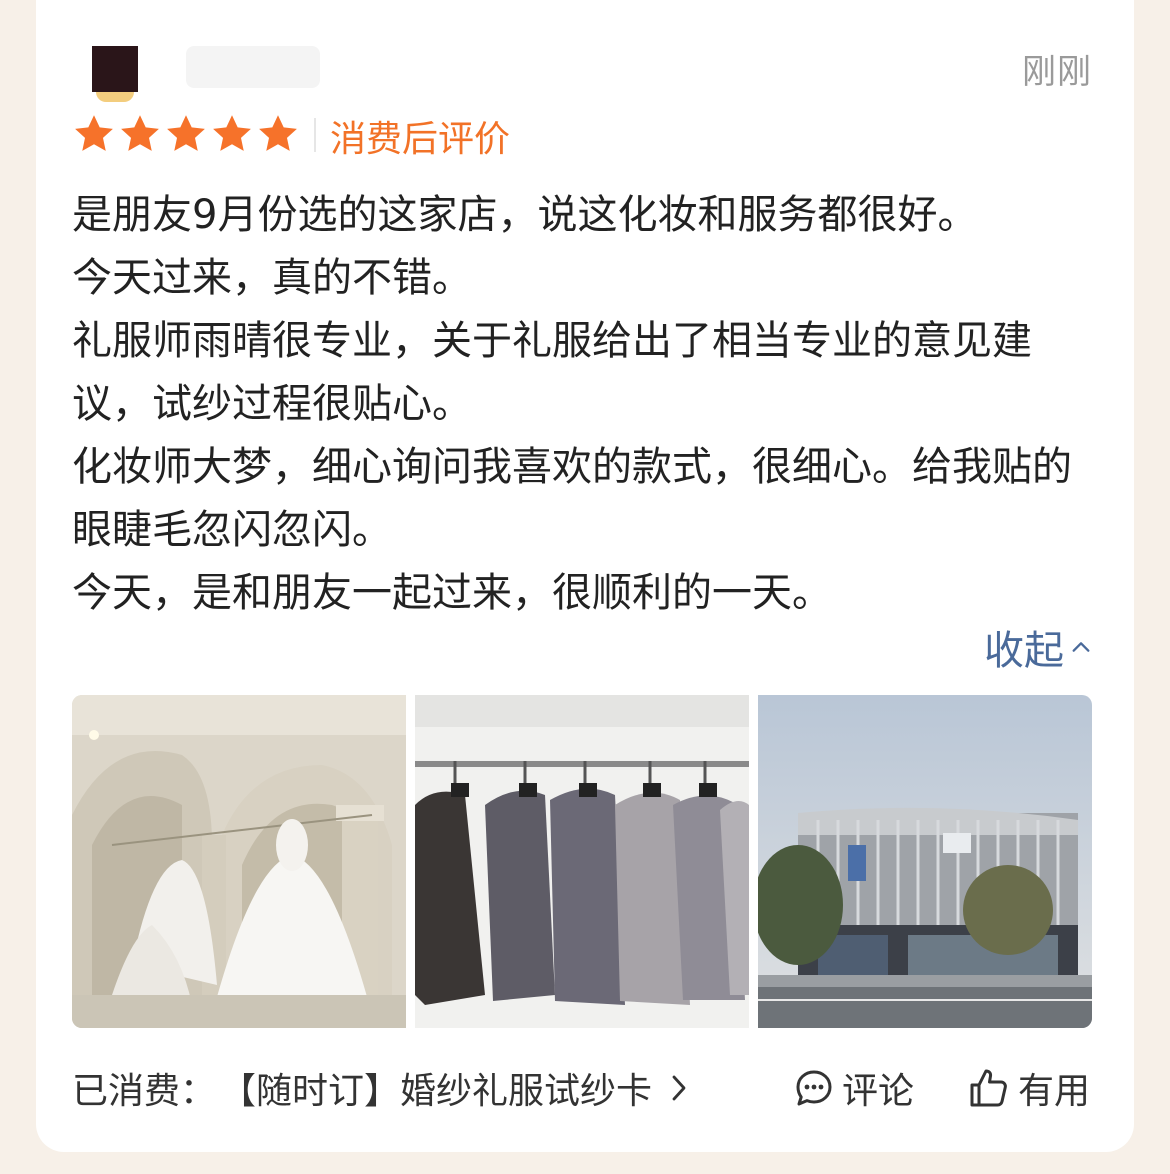  I want to click on comment-button: 评论, so click(854, 1088).